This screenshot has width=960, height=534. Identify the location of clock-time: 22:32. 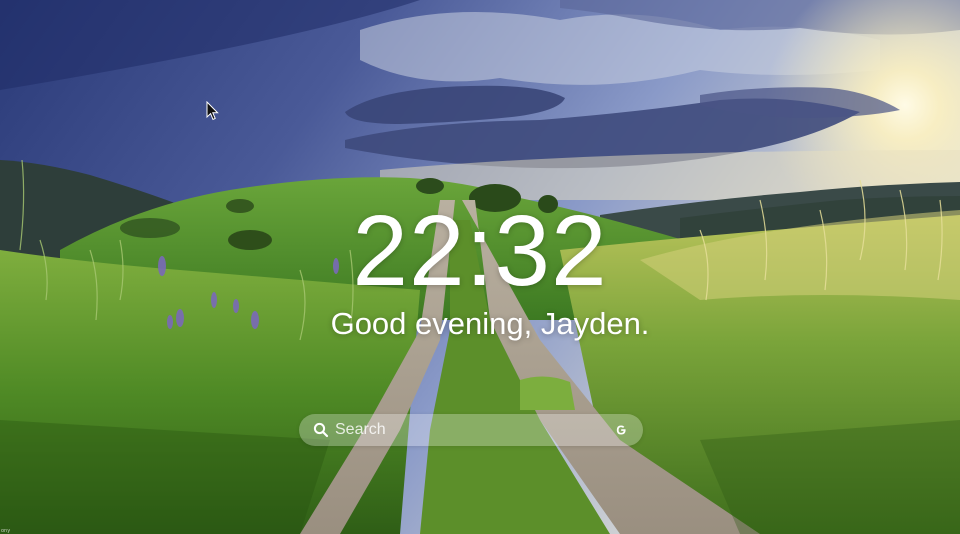
(480, 251).